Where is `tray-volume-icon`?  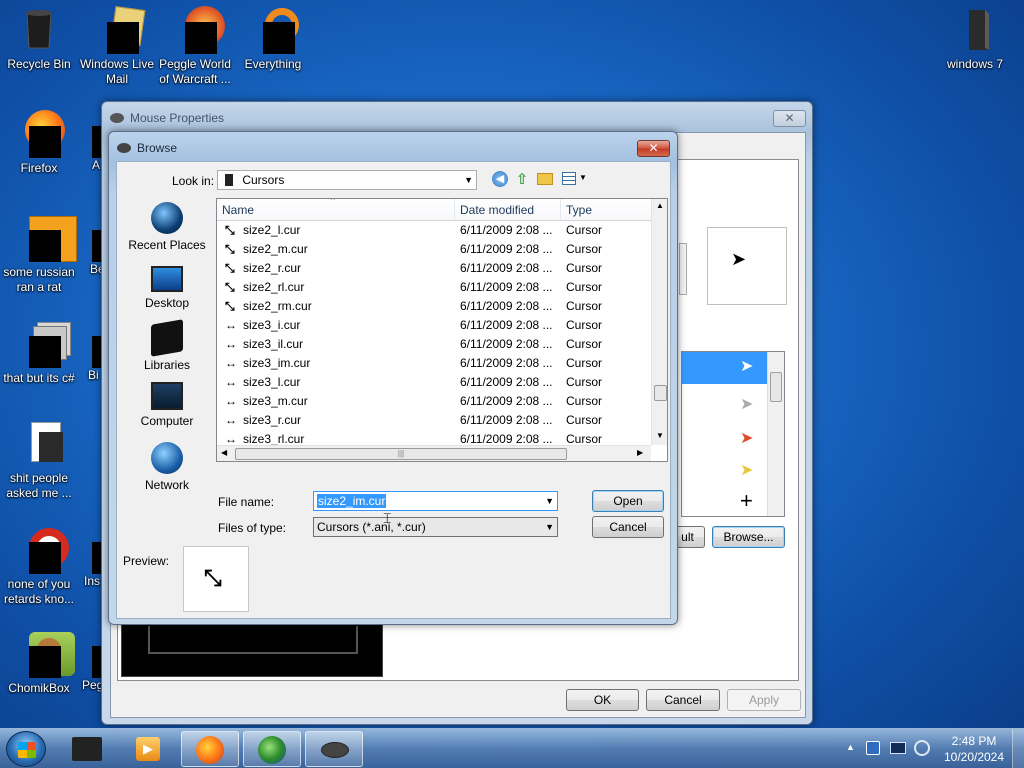
tray-volume-icon is located at coordinates (922, 748).